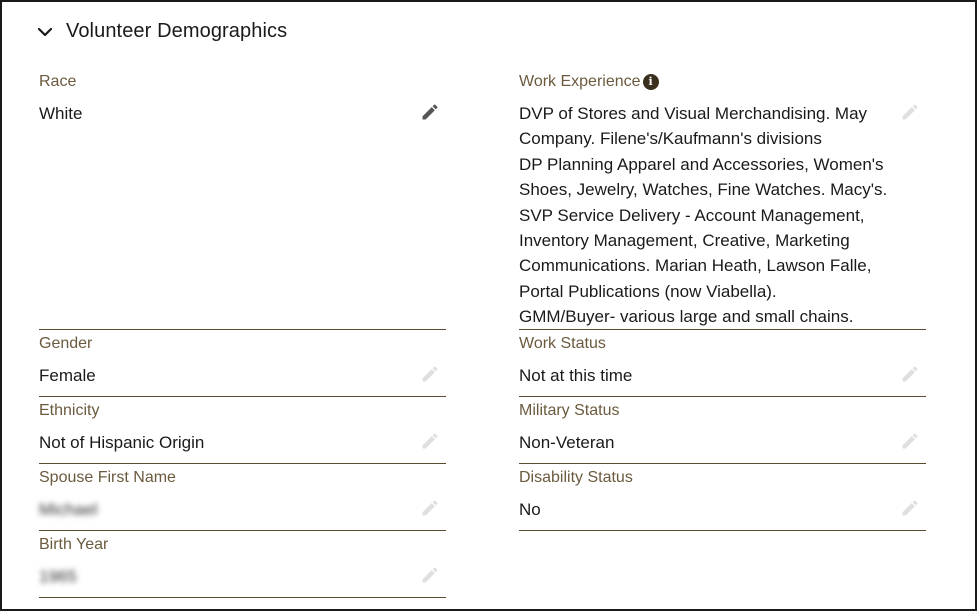 This screenshot has height=611, width=977. I want to click on field-ethnicity: Ethnicity Not of Hispanic Origin, so click(242, 430).